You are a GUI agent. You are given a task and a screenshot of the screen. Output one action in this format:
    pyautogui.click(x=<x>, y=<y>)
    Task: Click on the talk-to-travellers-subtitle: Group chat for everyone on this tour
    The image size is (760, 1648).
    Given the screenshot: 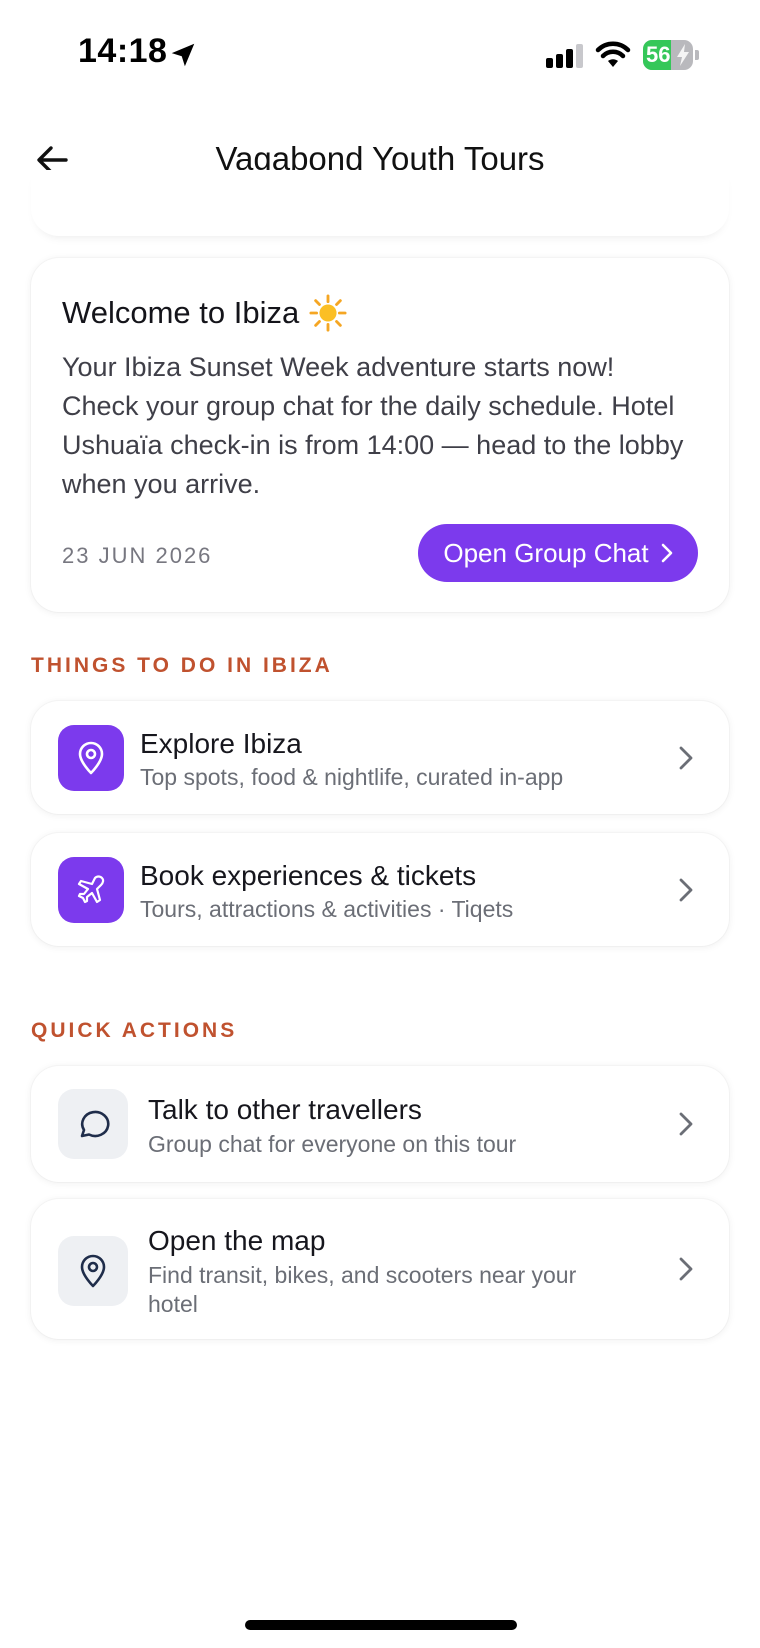 What is the action you would take?
    pyautogui.click(x=332, y=1144)
    